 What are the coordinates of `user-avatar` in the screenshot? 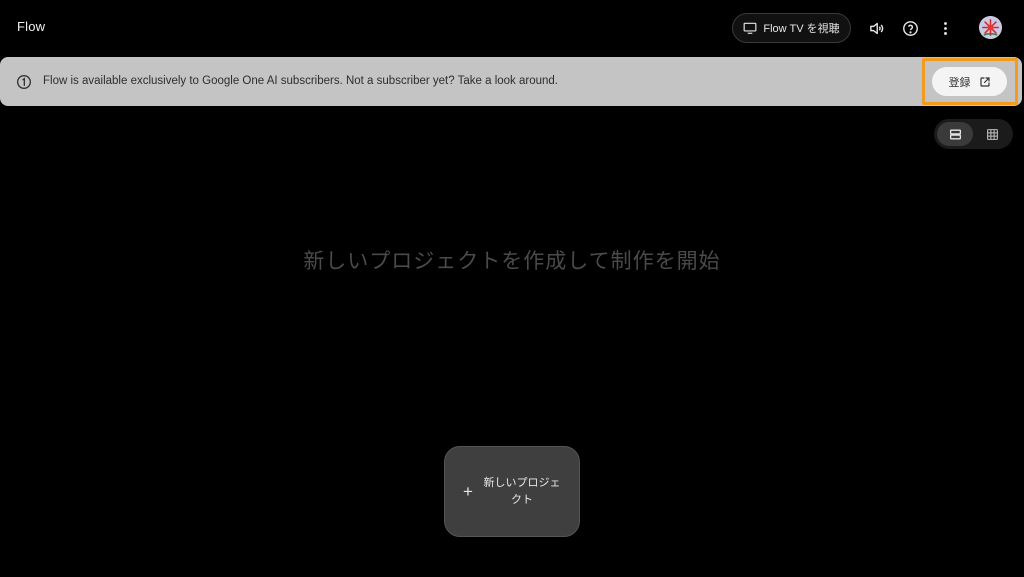 It's located at (990, 27).